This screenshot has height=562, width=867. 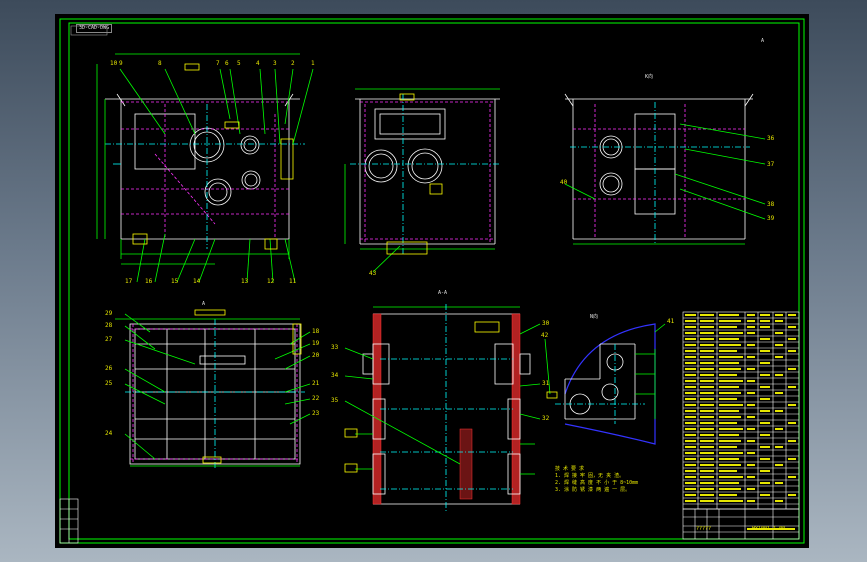 I want to click on part-number: 26, so click(x=109, y=368).